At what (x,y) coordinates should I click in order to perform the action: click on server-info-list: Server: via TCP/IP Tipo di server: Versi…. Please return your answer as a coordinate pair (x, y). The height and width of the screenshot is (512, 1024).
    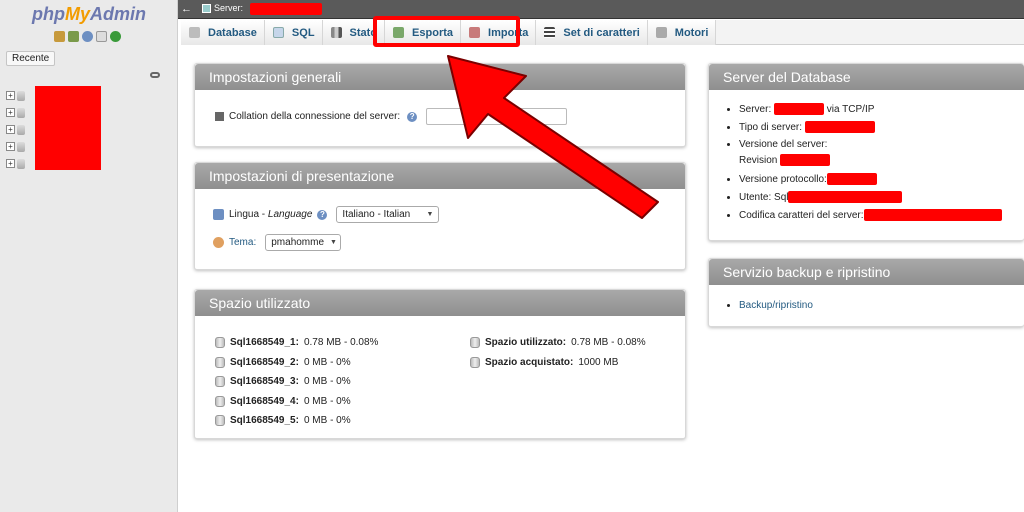
    Looking at the image, I should click on (855, 163).